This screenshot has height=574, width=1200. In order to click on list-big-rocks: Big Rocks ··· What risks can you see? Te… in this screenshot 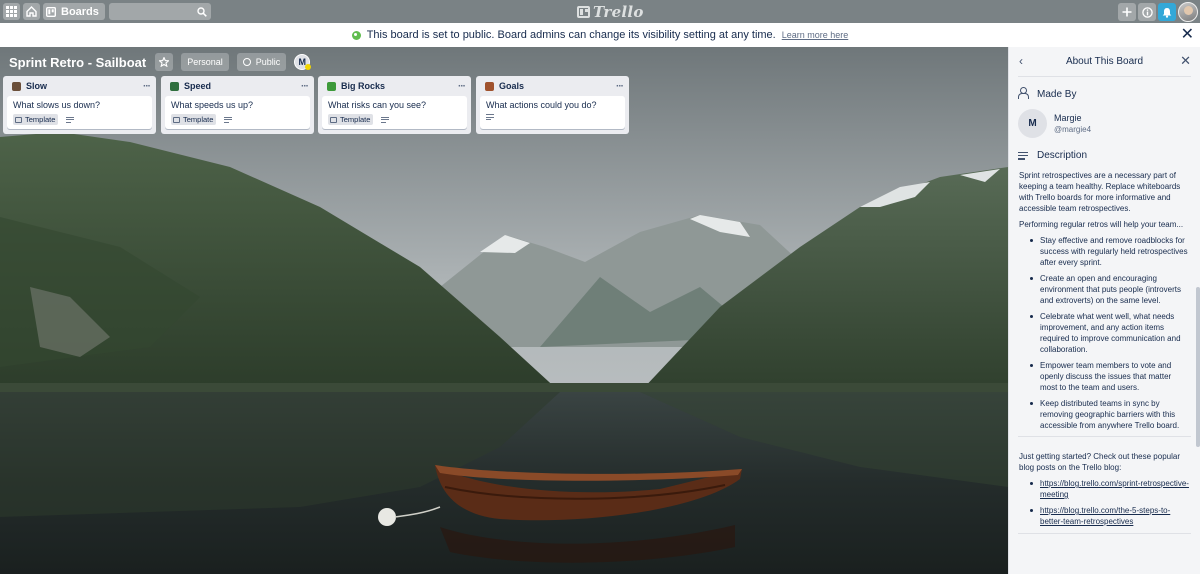, I will do `click(394, 105)`.